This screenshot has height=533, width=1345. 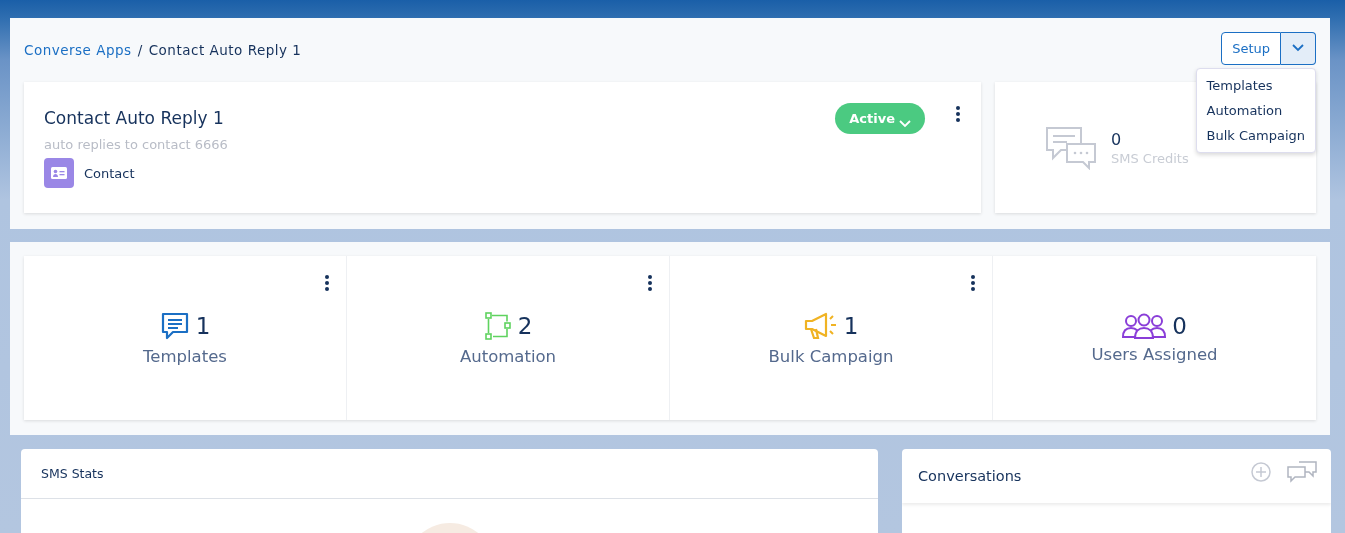 I want to click on menu-item: Bulk Campaign, so click(x=1255, y=135).